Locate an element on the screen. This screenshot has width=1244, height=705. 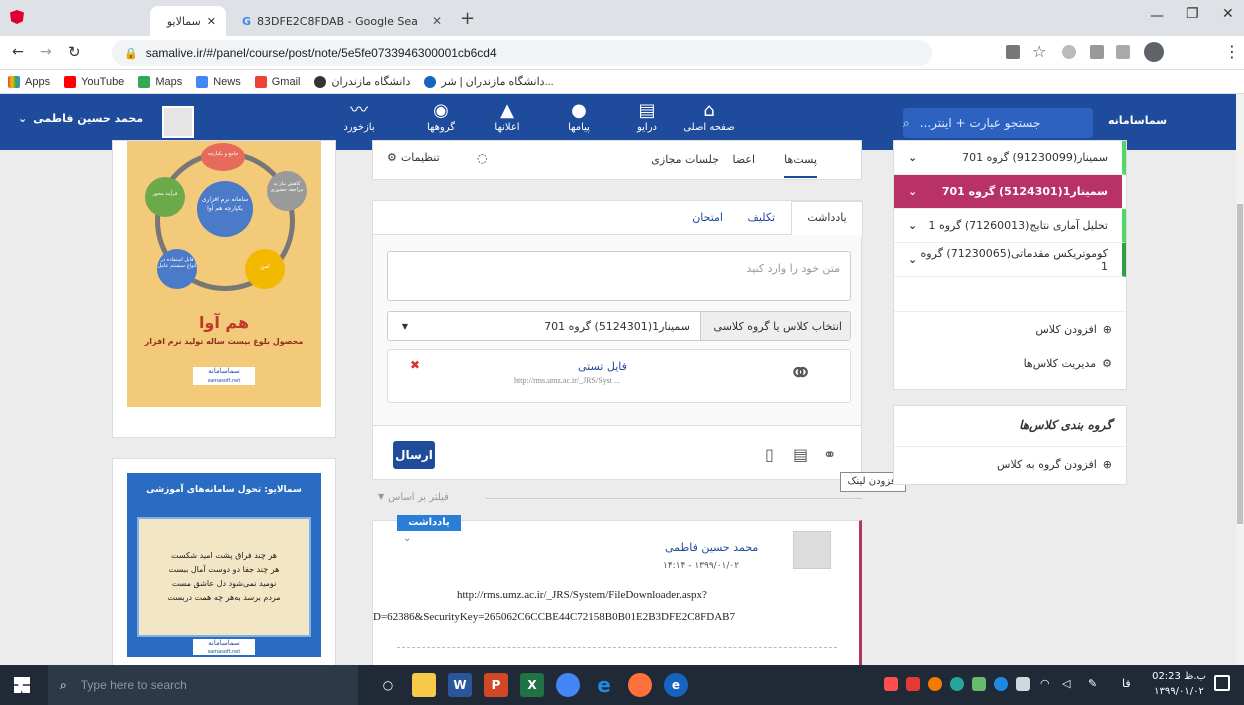
windows-start-icon is located at coordinates (22, 685).